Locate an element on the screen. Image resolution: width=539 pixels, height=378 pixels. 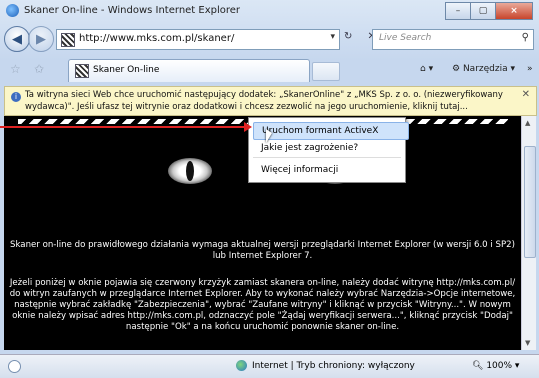
scroll-thumb is located at coordinates (530, 202).